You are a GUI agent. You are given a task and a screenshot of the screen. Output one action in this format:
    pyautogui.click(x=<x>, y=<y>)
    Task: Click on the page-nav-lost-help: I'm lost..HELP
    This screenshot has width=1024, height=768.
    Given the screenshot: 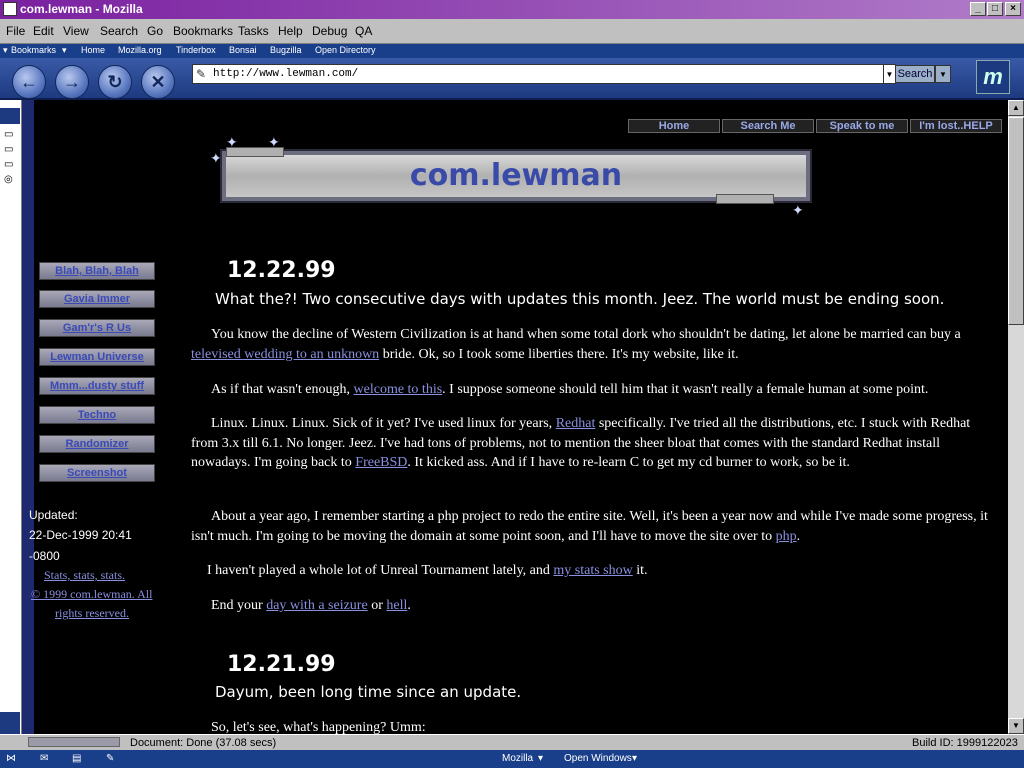 What is the action you would take?
    pyautogui.click(x=956, y=126)
    